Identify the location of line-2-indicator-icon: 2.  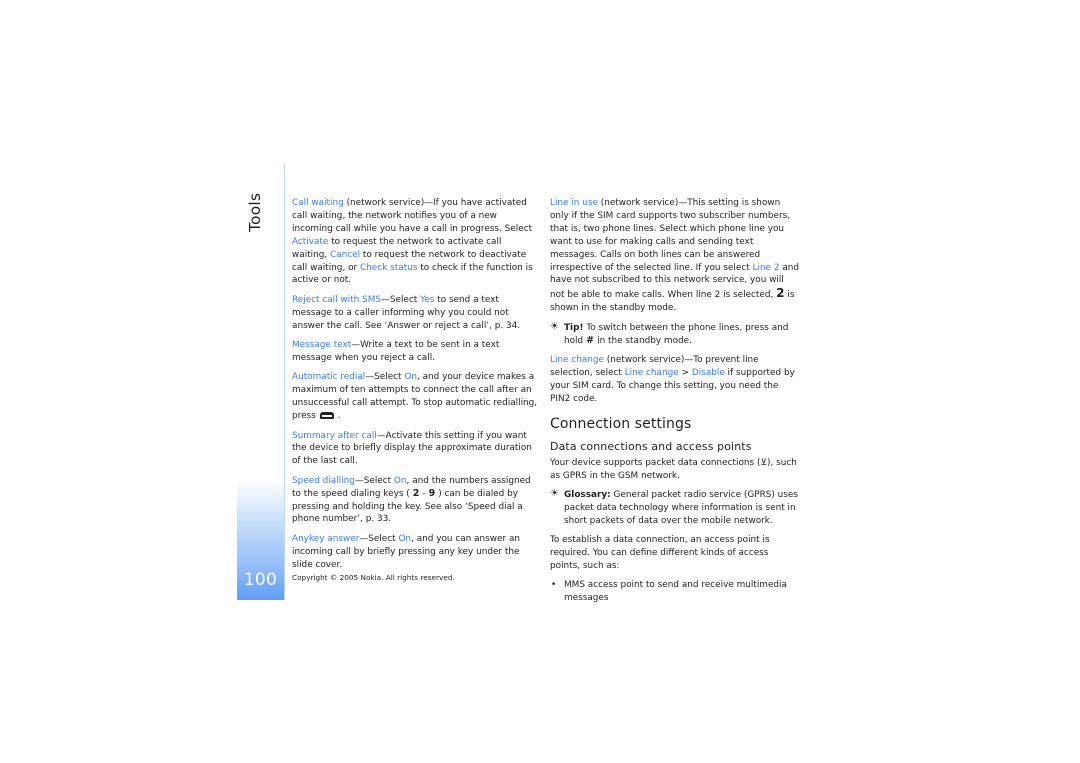
(780, 293).